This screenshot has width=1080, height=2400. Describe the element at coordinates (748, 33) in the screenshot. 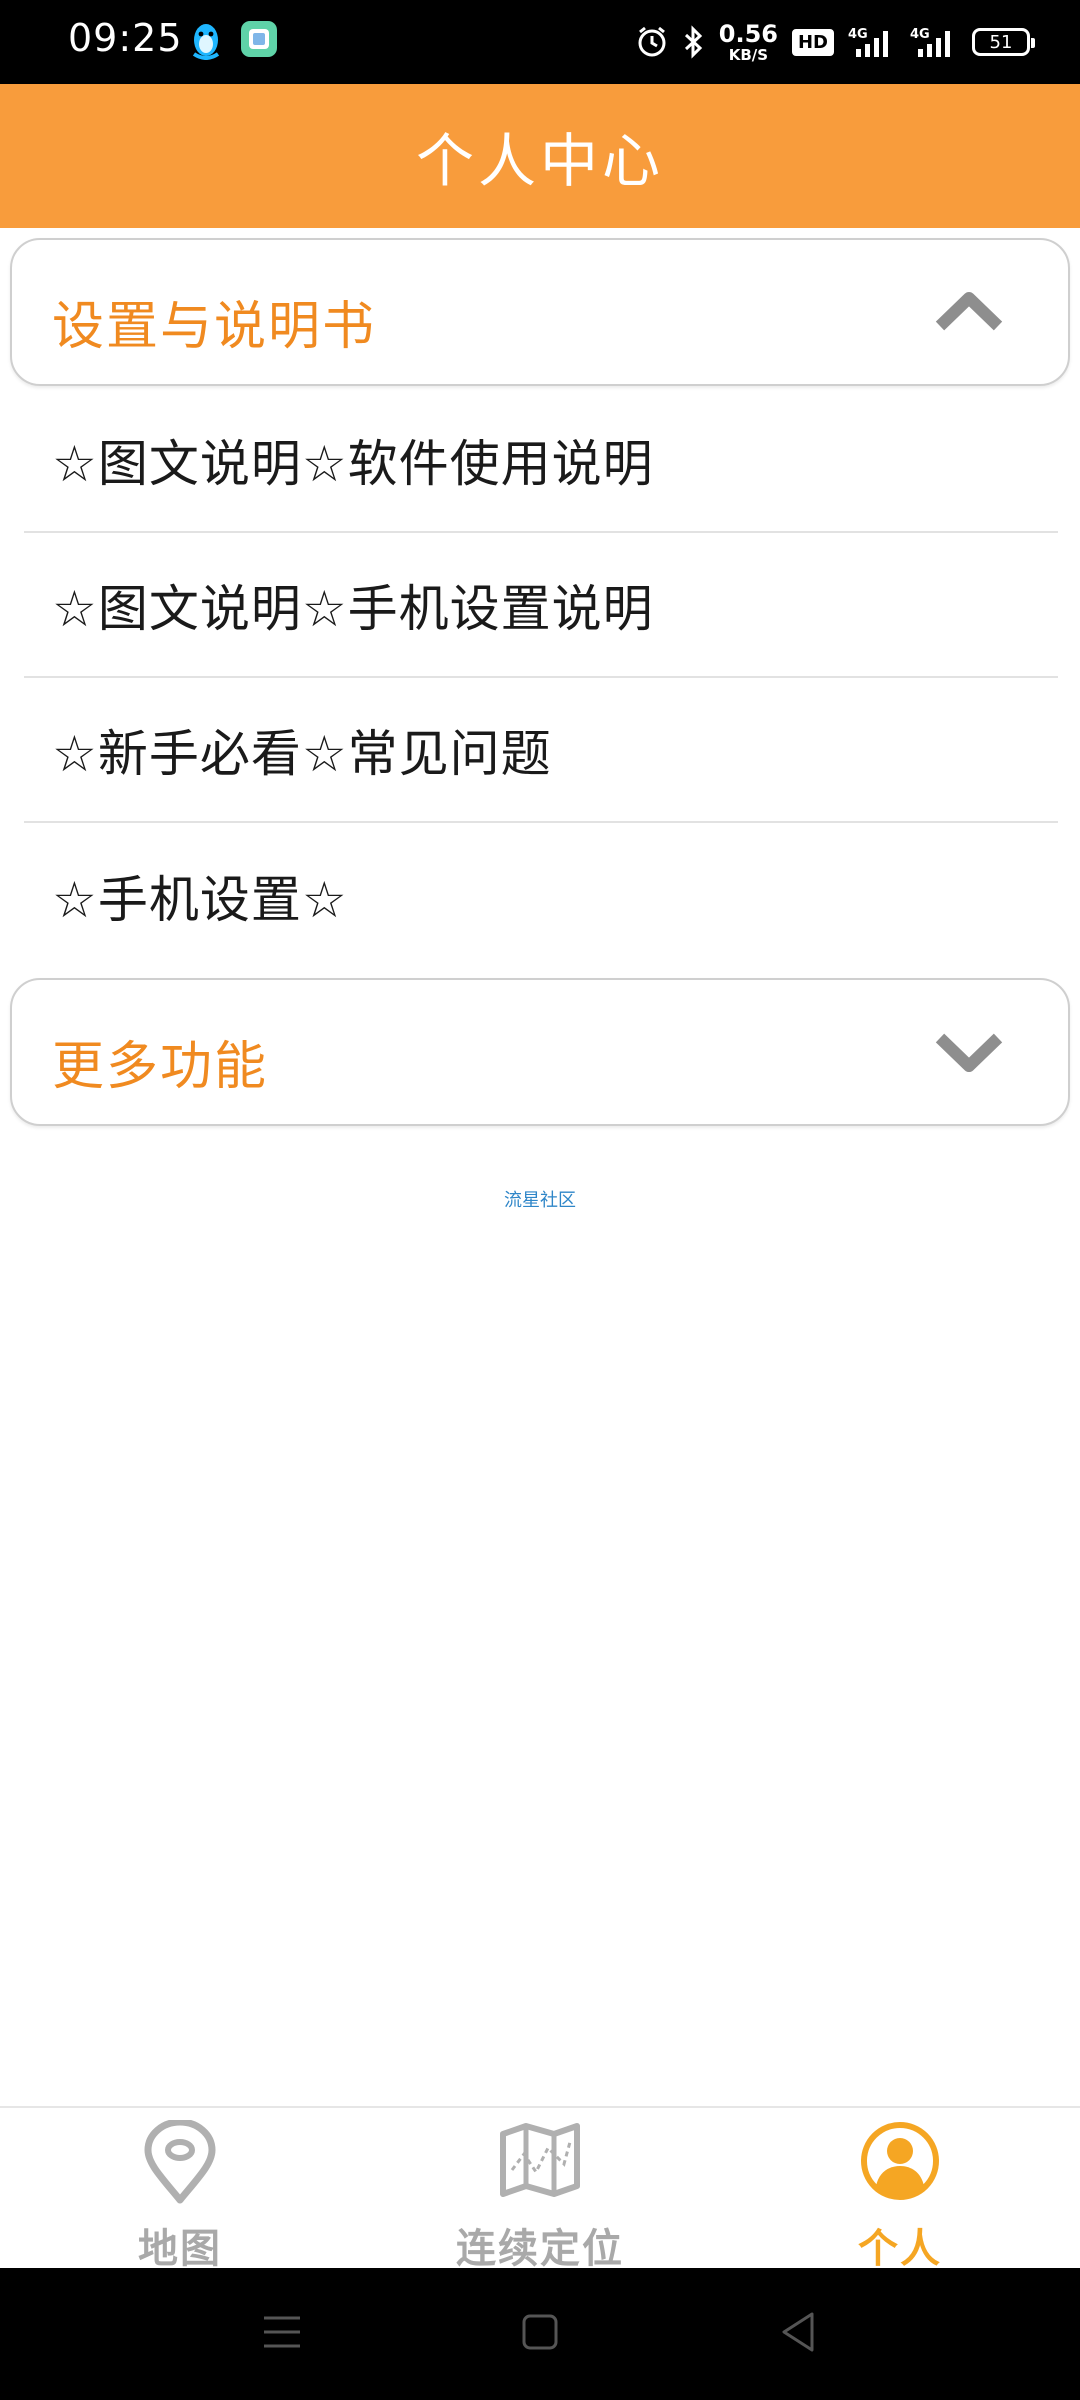

I see `network-speed-value: 0.56` at that location.